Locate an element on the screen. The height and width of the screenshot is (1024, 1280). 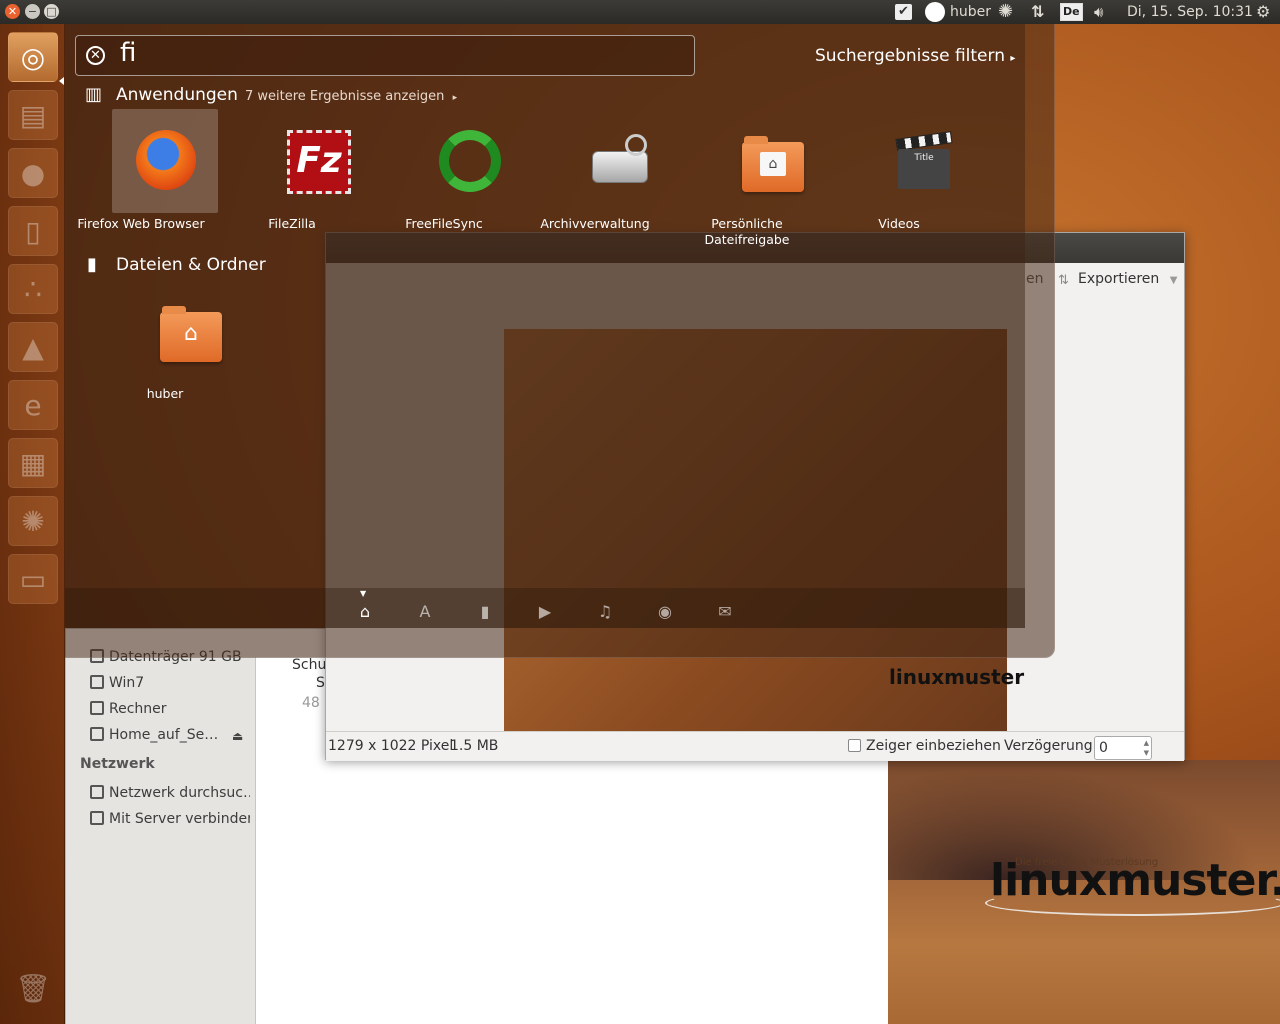
dash-home-button: ◎ is located at coordinates (33, 57).